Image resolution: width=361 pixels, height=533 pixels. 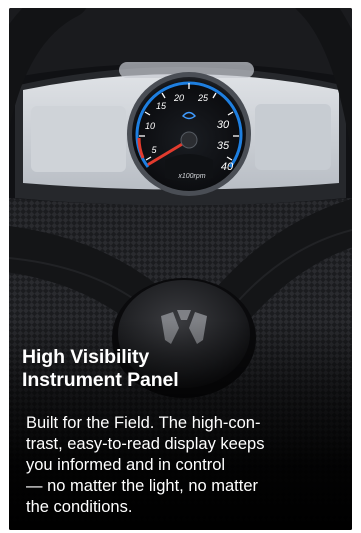 I want to click on feature-title-line-2: Instrument Panel, so click(x=100, y=380).